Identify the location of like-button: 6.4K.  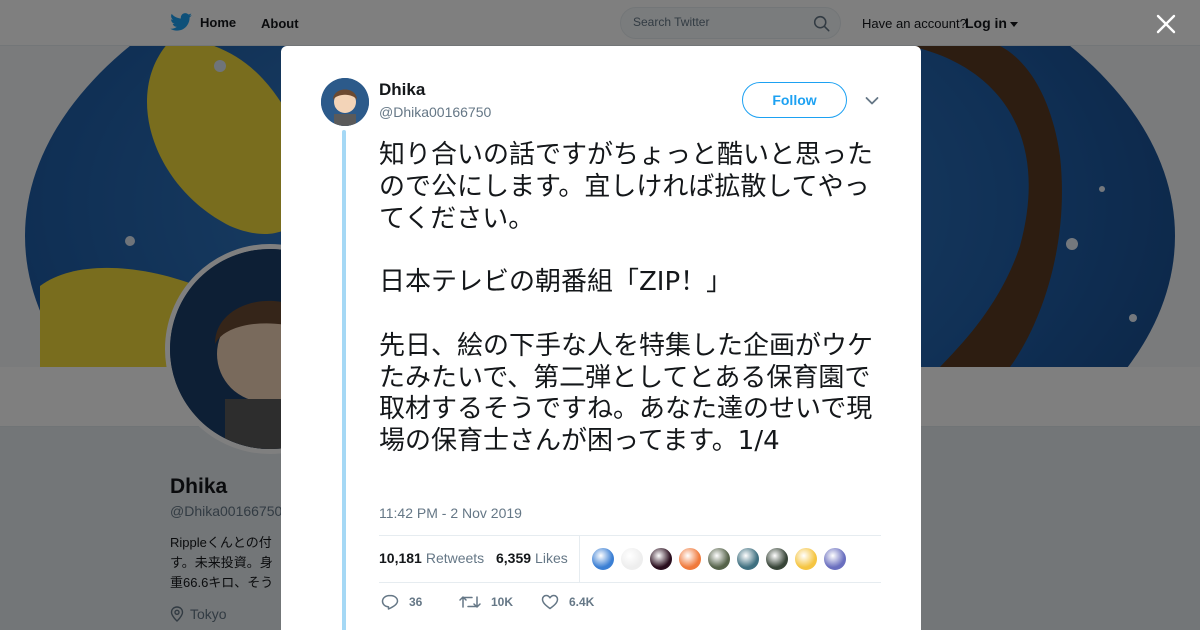
(567, 602).